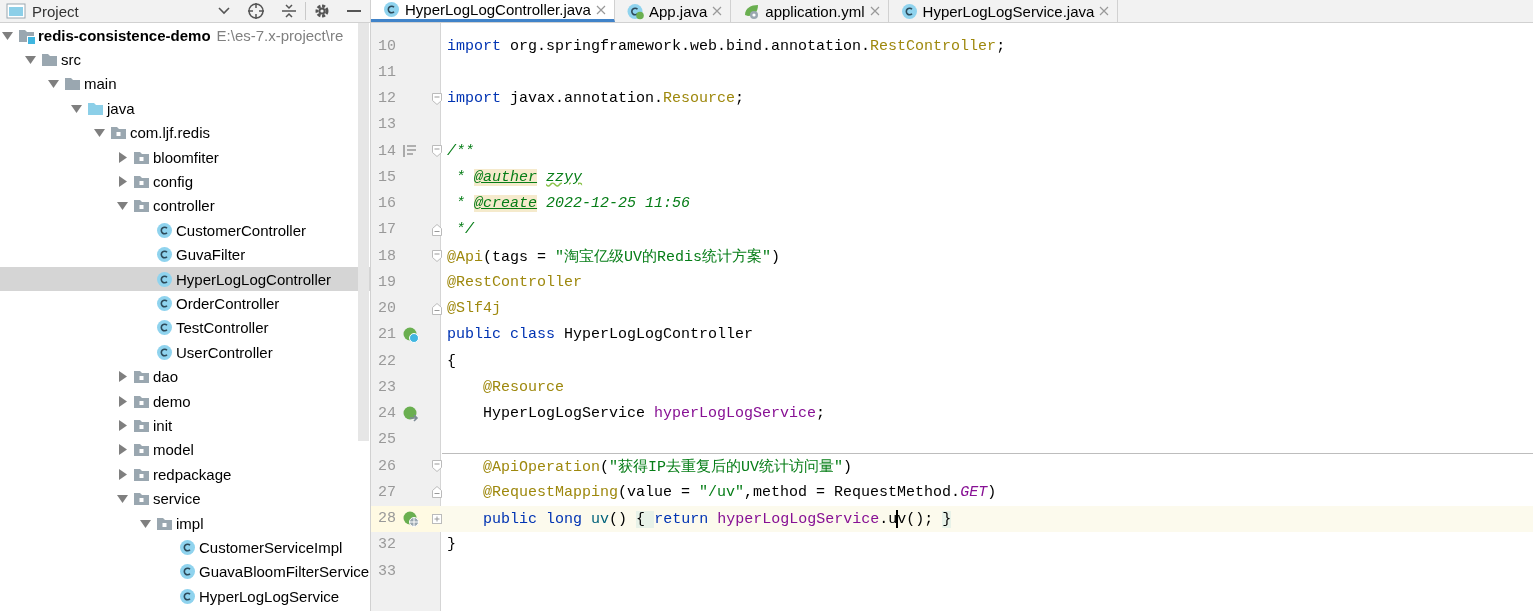 The height and width of the screenshot is (611, 1533). I want to click on expand-icon, so click(437, 518).